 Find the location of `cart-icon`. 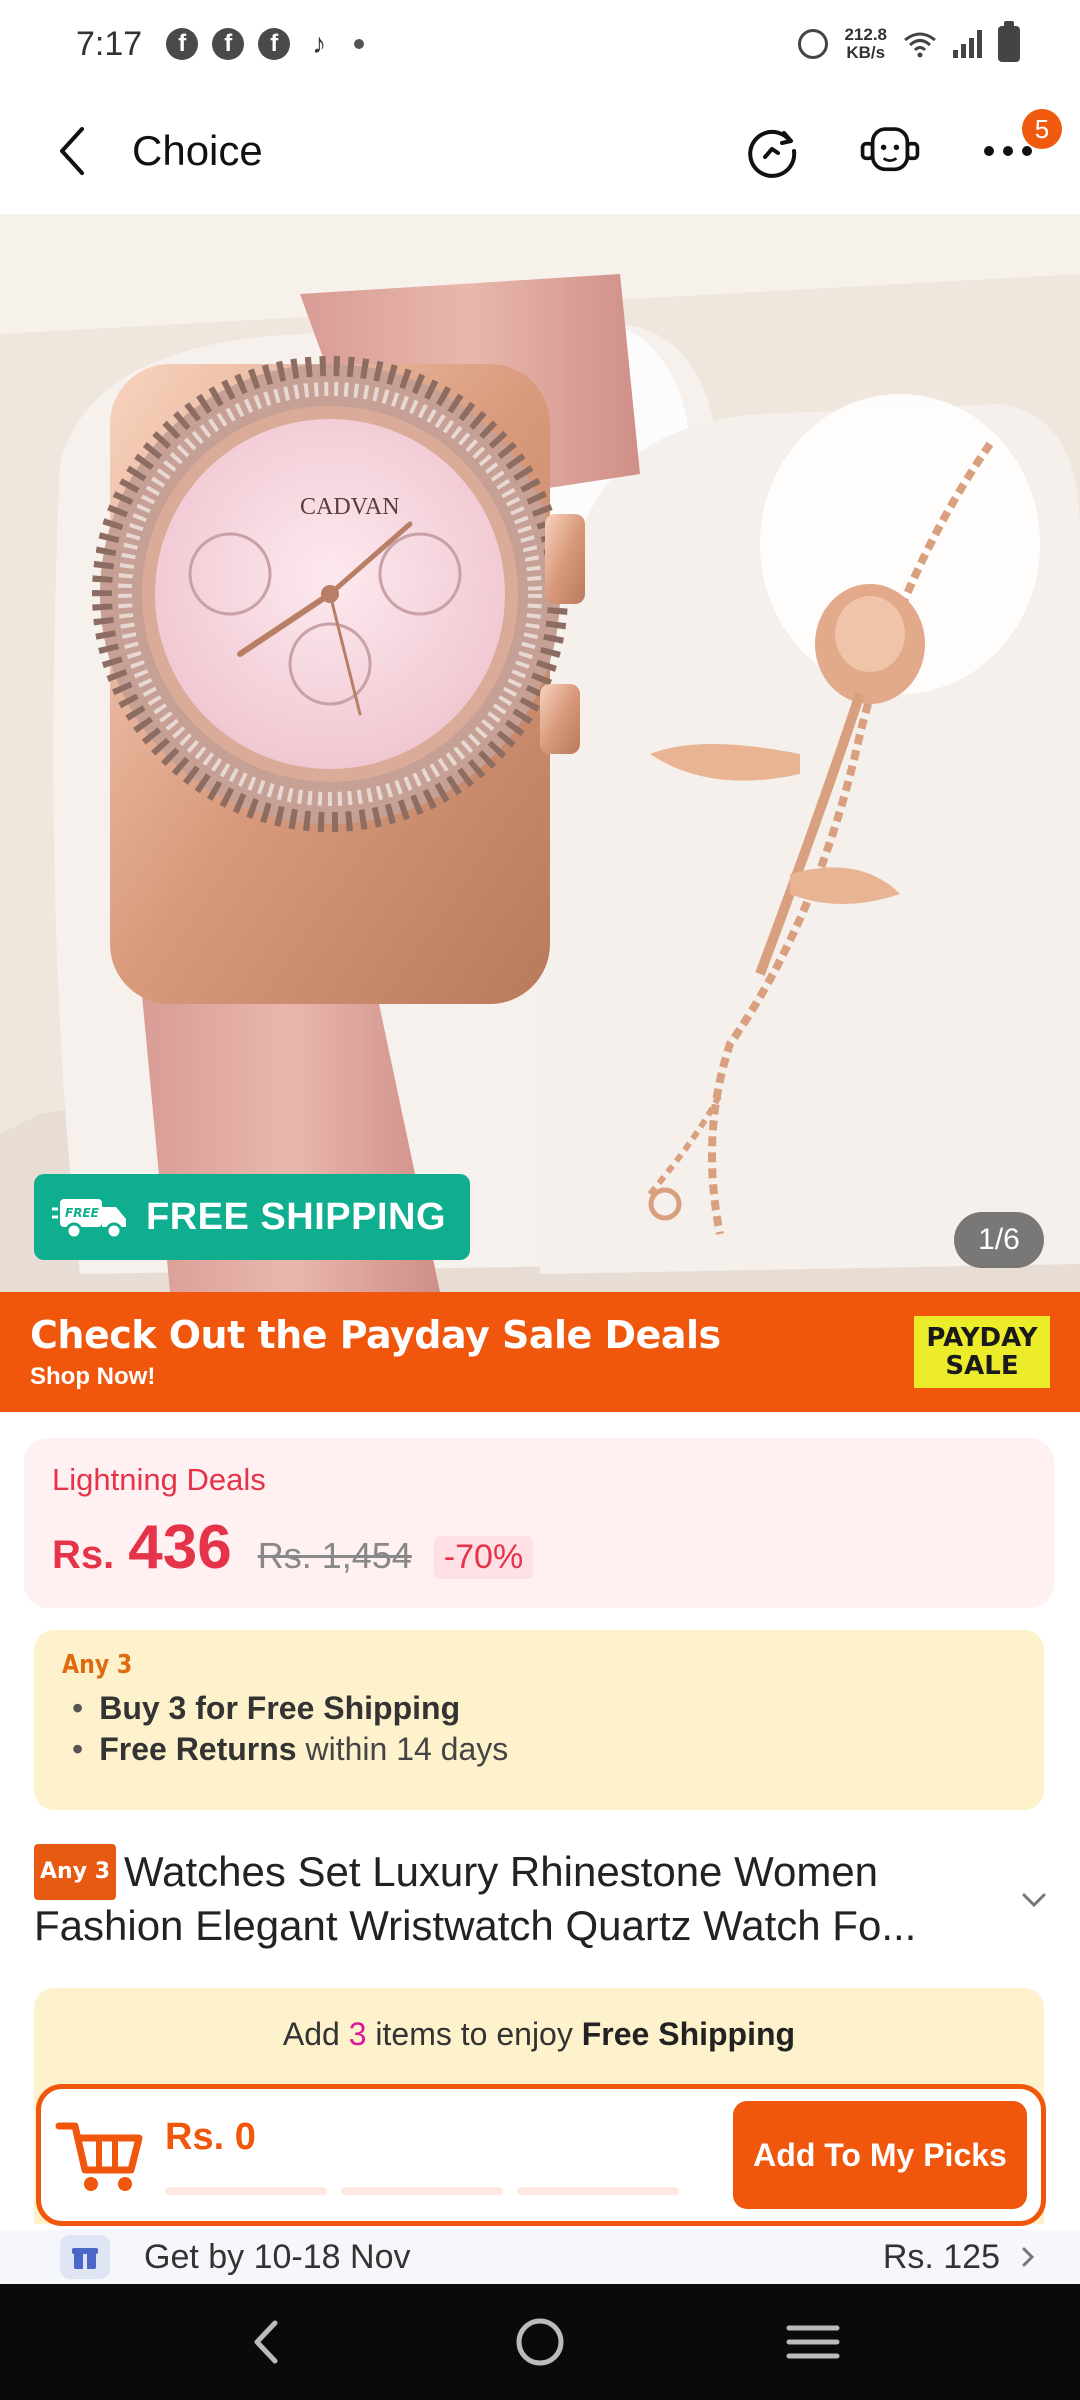

cart-icon is located at coordinates (99, 2156).